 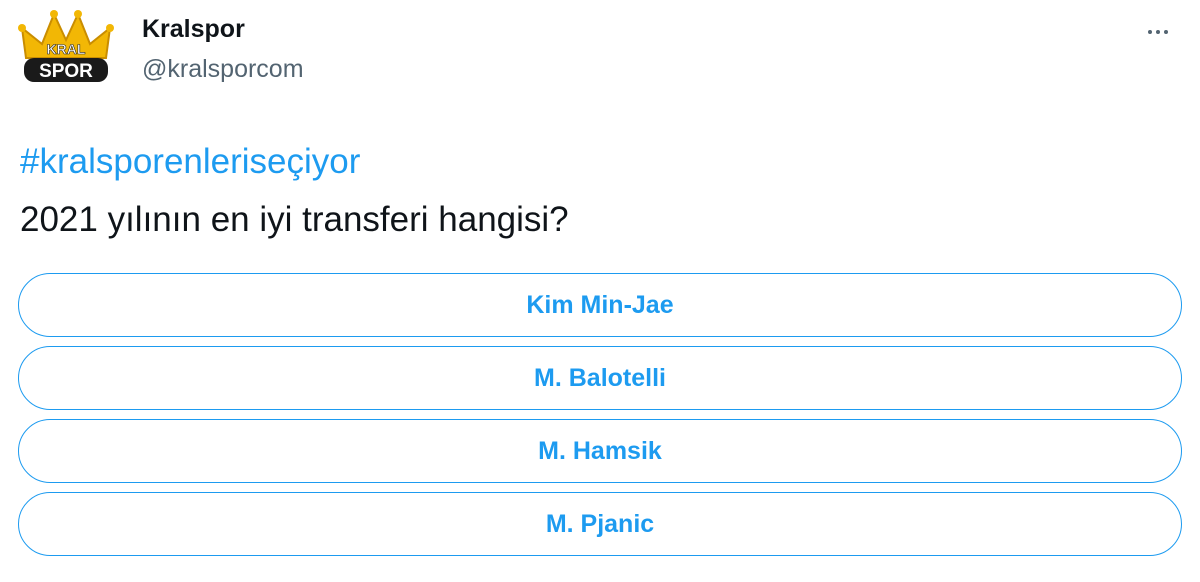 I want to click on poll-option-label: M. Pjanic, so click(x=600, y=523).